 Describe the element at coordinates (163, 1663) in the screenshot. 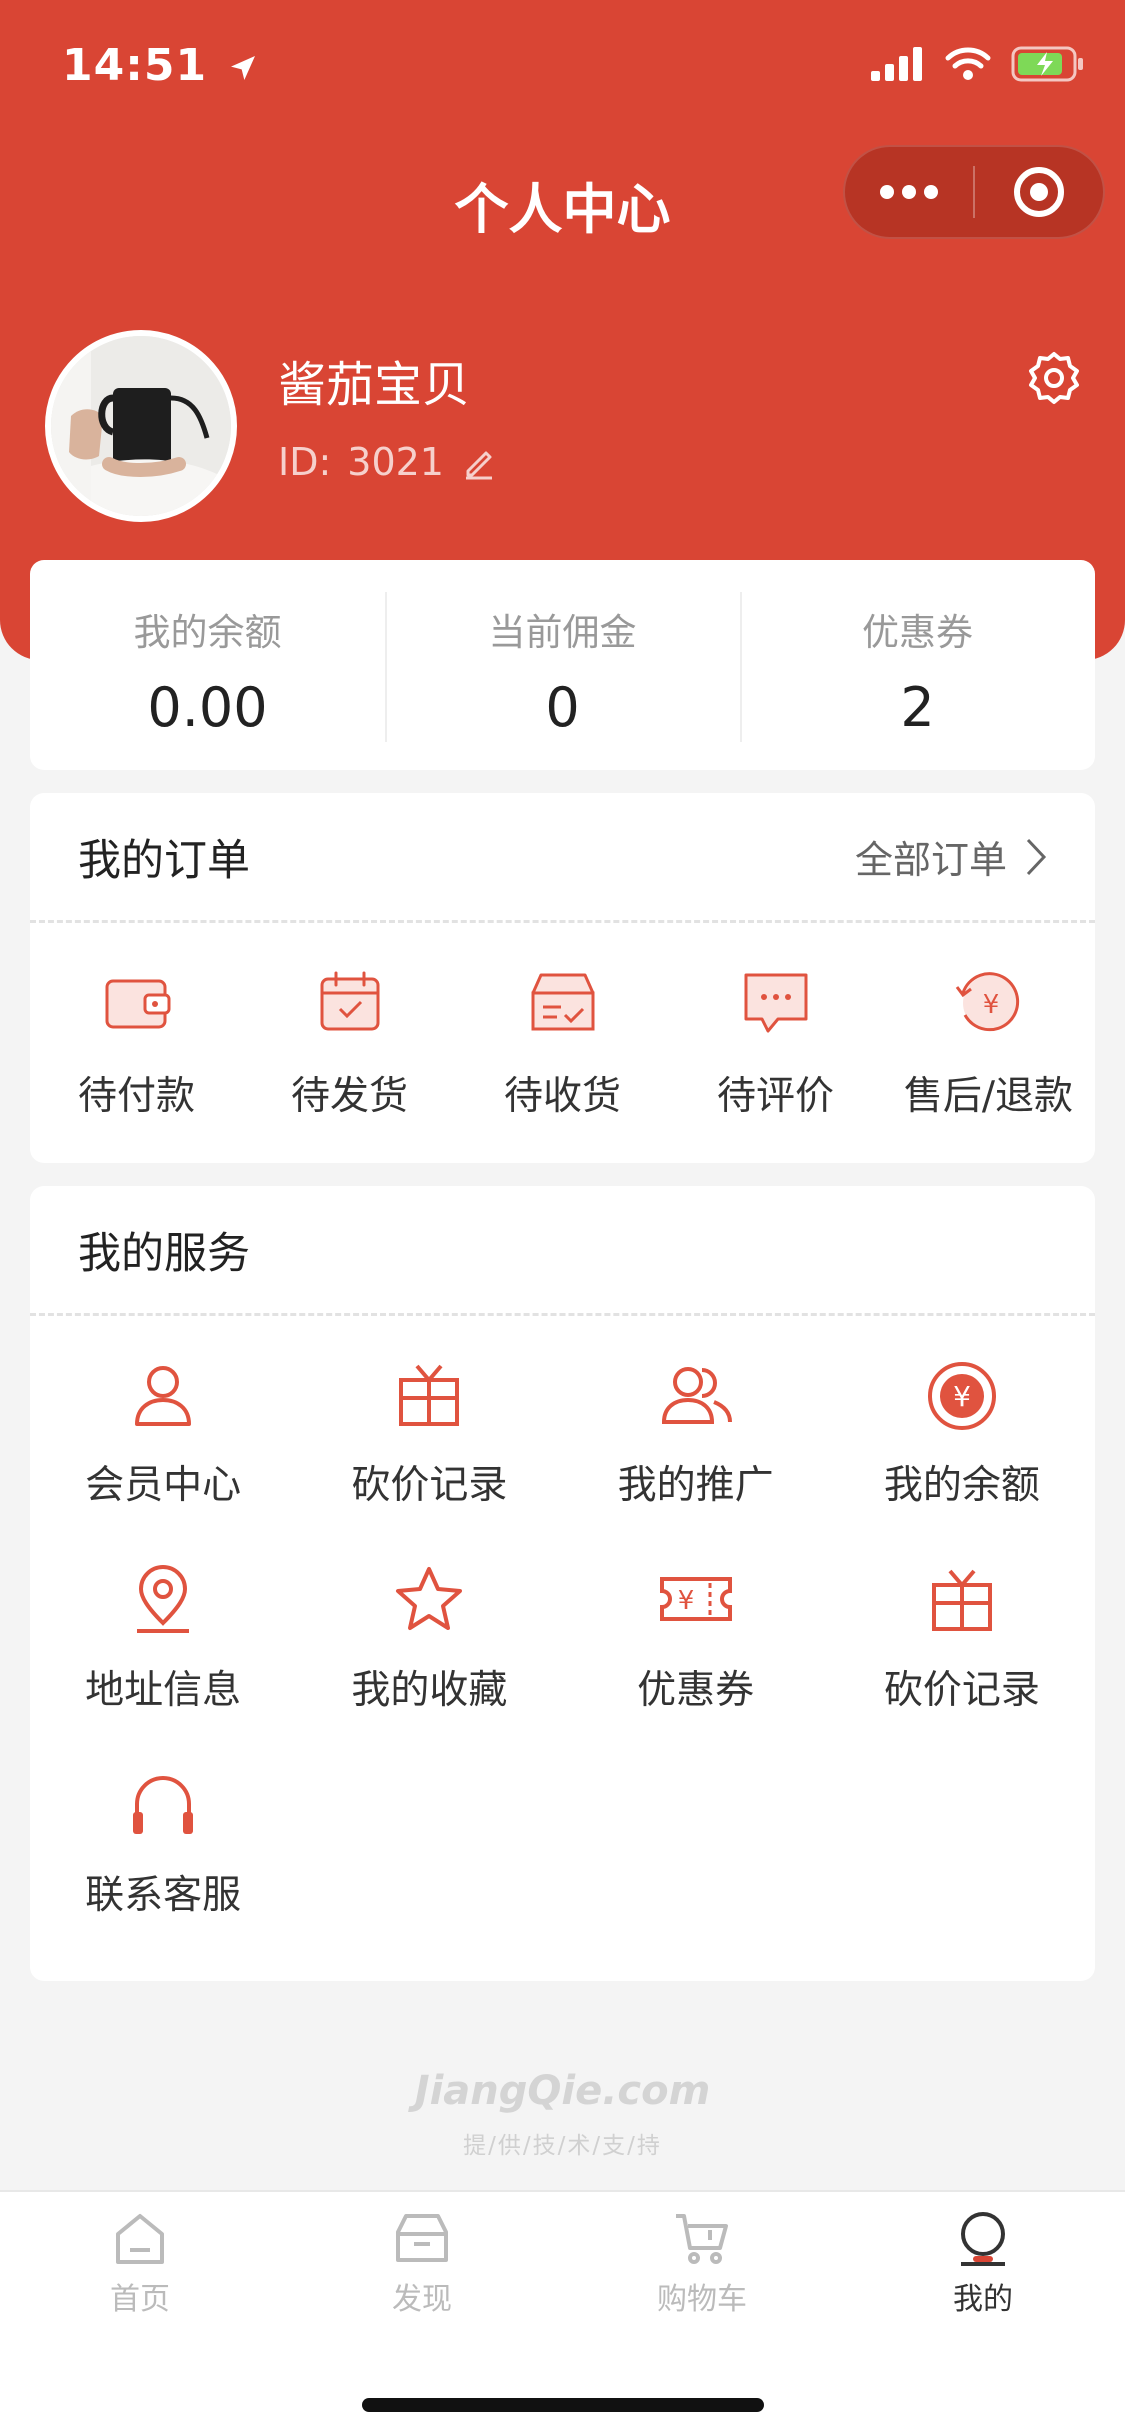

I see `service-address-info: 地址信息` at that location.